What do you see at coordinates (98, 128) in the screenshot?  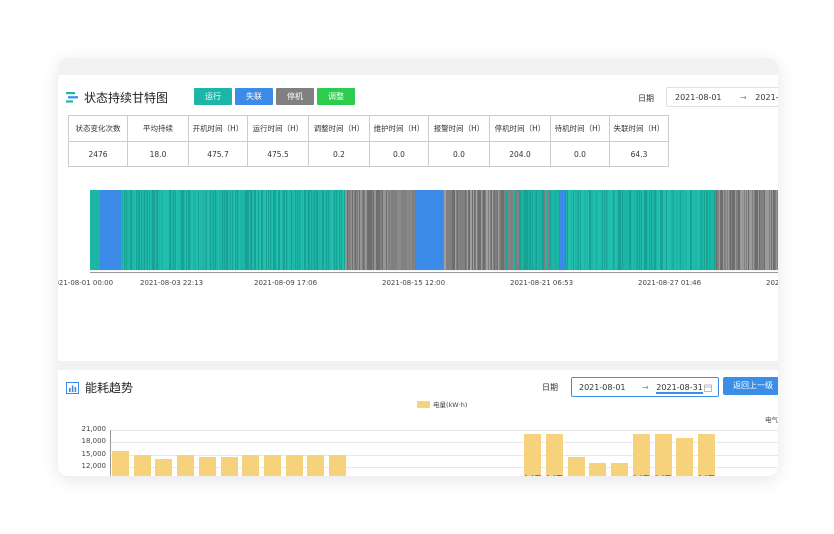 I see `stats-header-cell: 状态变化次数` at bounding box center [98, 128].